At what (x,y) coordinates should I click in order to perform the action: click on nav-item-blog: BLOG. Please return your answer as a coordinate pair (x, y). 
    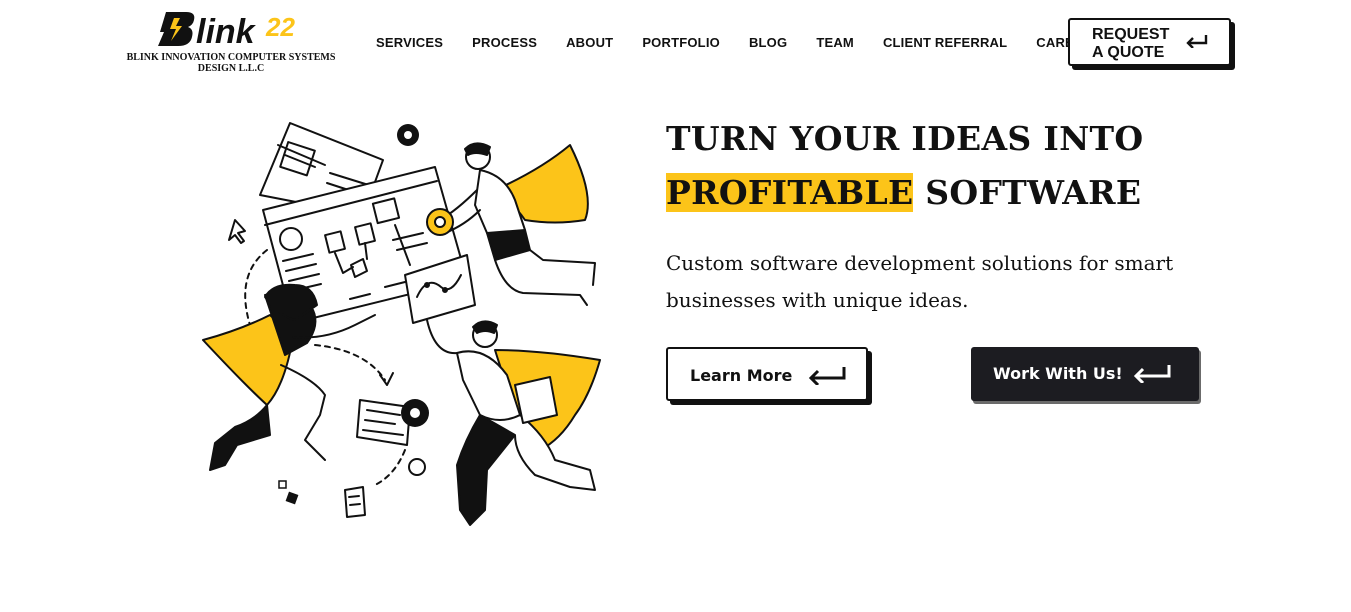
    Looking at the image, I should click on (768, 42).